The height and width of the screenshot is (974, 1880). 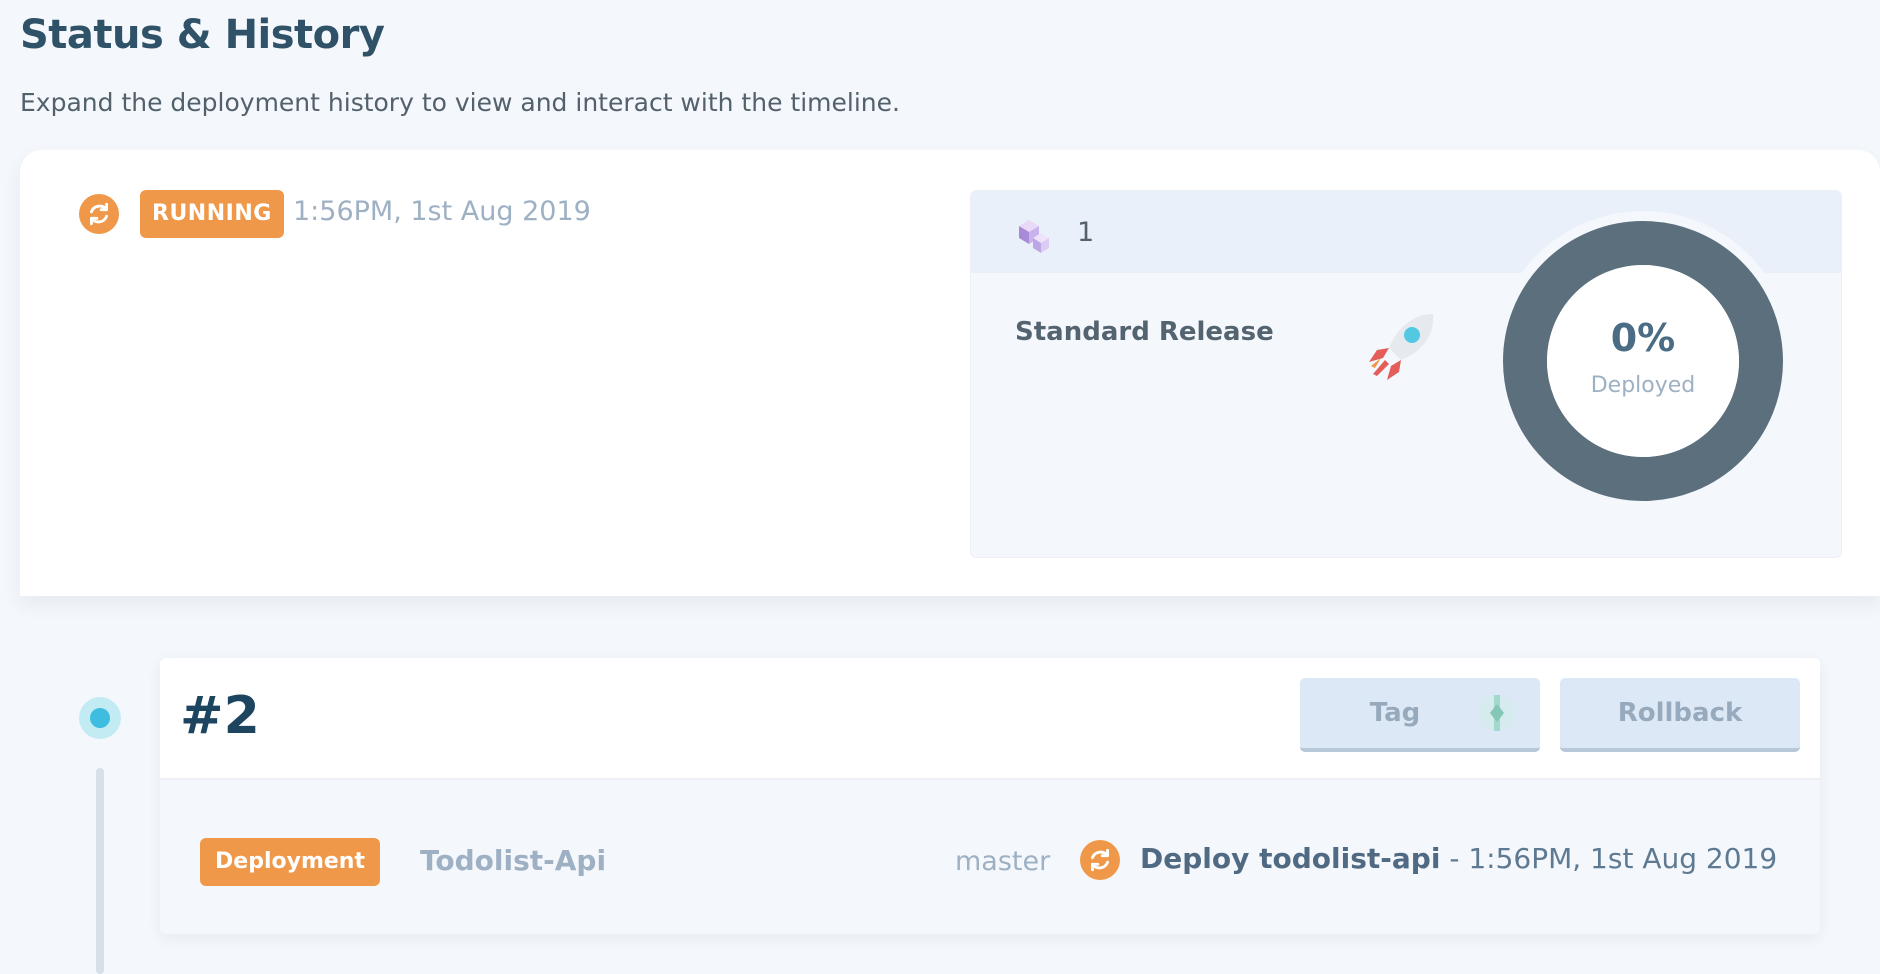 I want to click on deployment-number: #2, so click(x=220, y=716).